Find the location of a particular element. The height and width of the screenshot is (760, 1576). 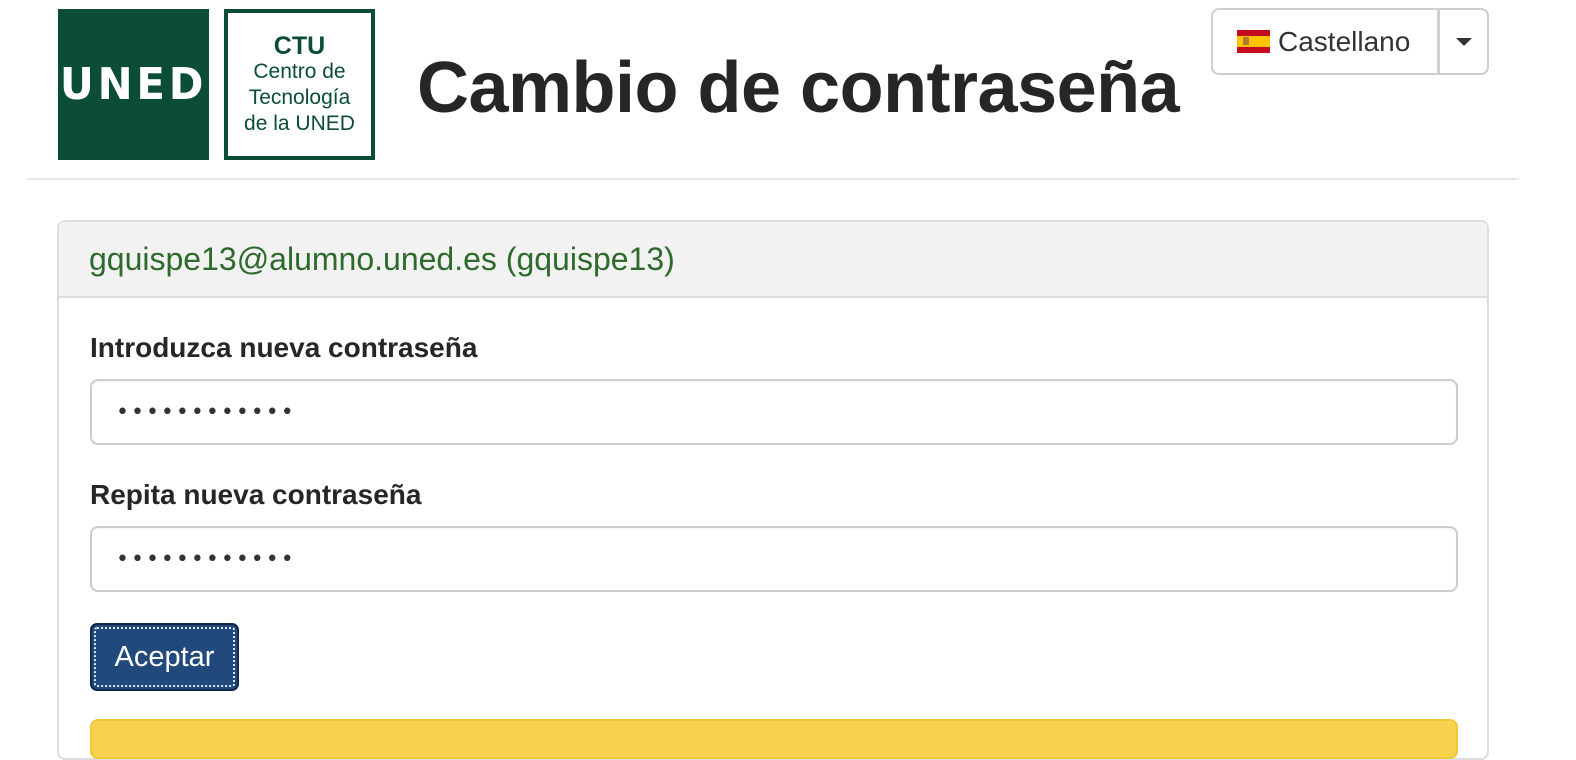

accept-button: Aceptar is located at coordinates (164, 657).